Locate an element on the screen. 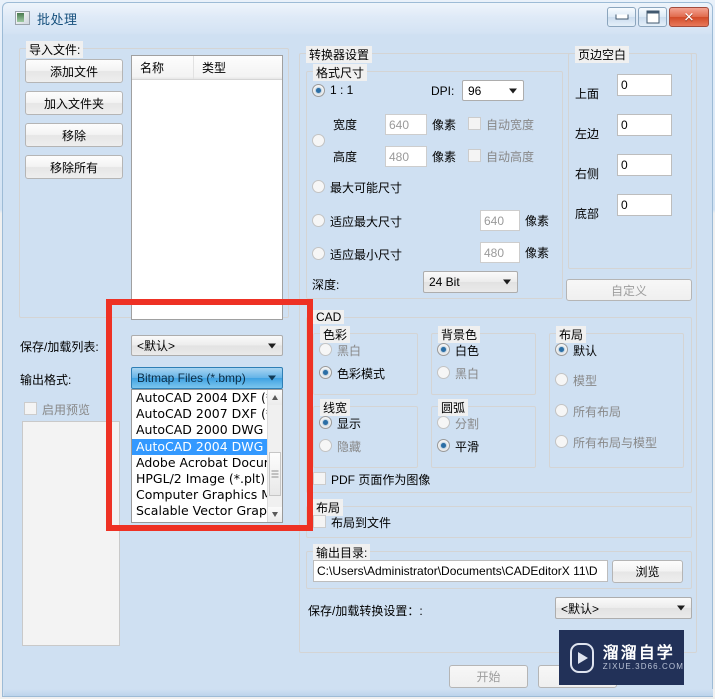 The width and height of the screenshot is (715, 699). dropdown-option: HPGL/2 Image (*.plt) is located at coordinates (207, 479).